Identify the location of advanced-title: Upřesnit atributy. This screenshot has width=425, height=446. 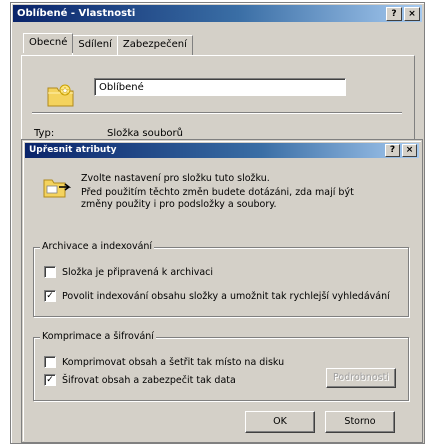
(73, 150).